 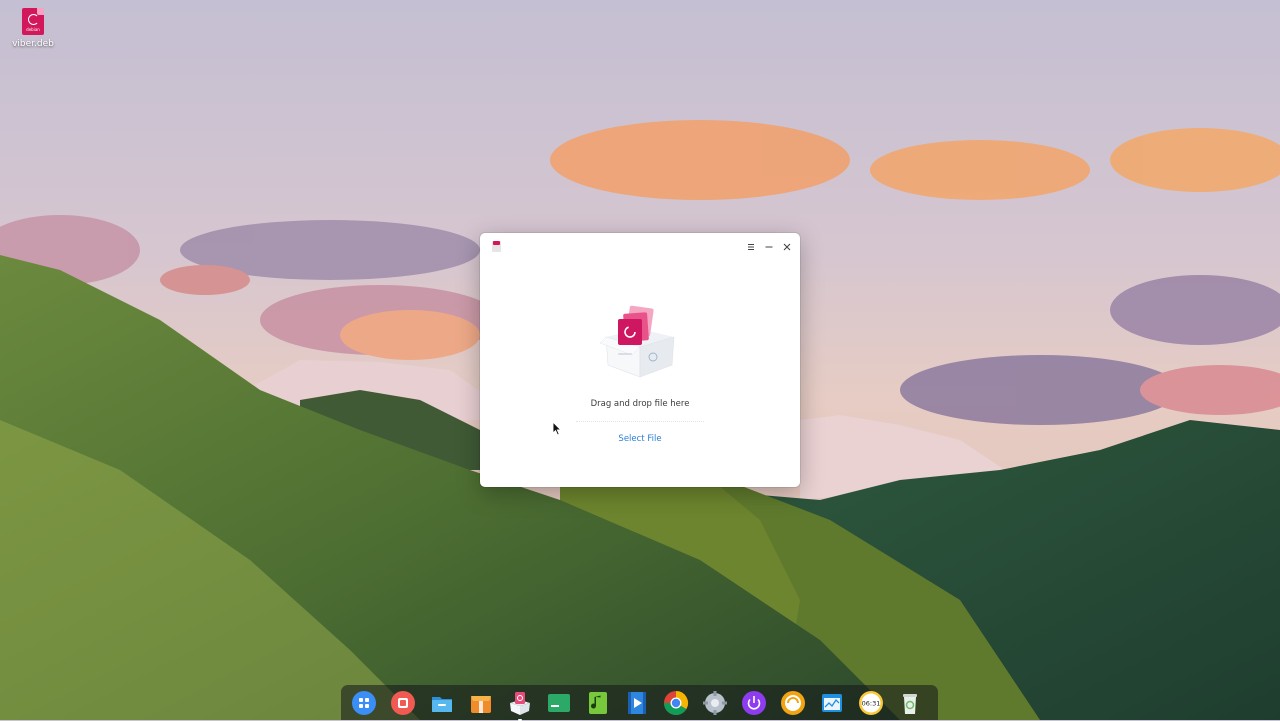 What do you see at coordinates (640, 341) in the screenshot?
I see `package-box-illustration` at bounding box center [640, 341].